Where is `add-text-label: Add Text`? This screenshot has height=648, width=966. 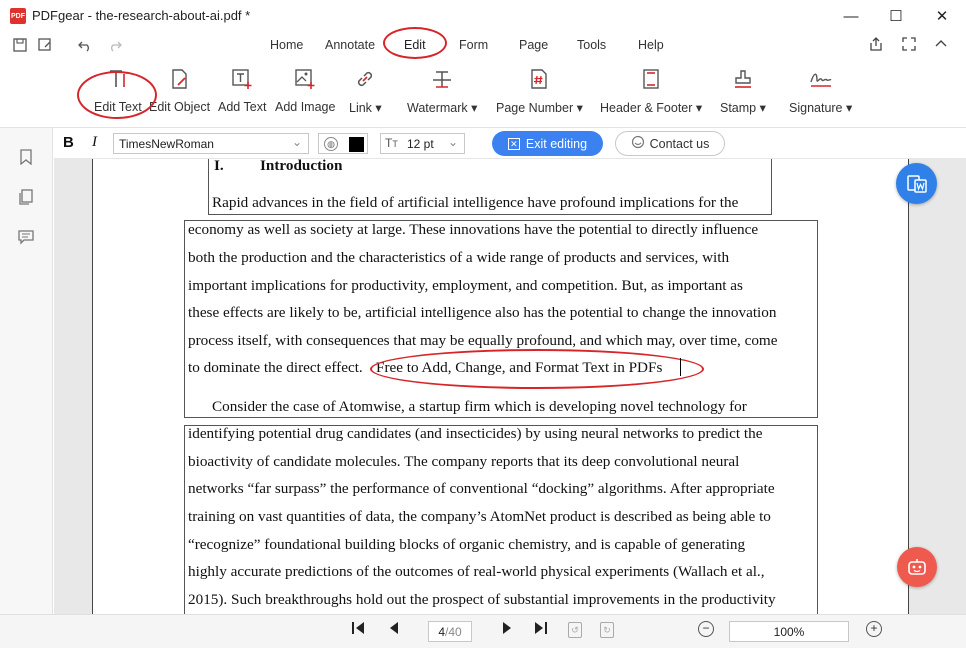 add-text-label: Add Text is located at coordinates (242, 107).